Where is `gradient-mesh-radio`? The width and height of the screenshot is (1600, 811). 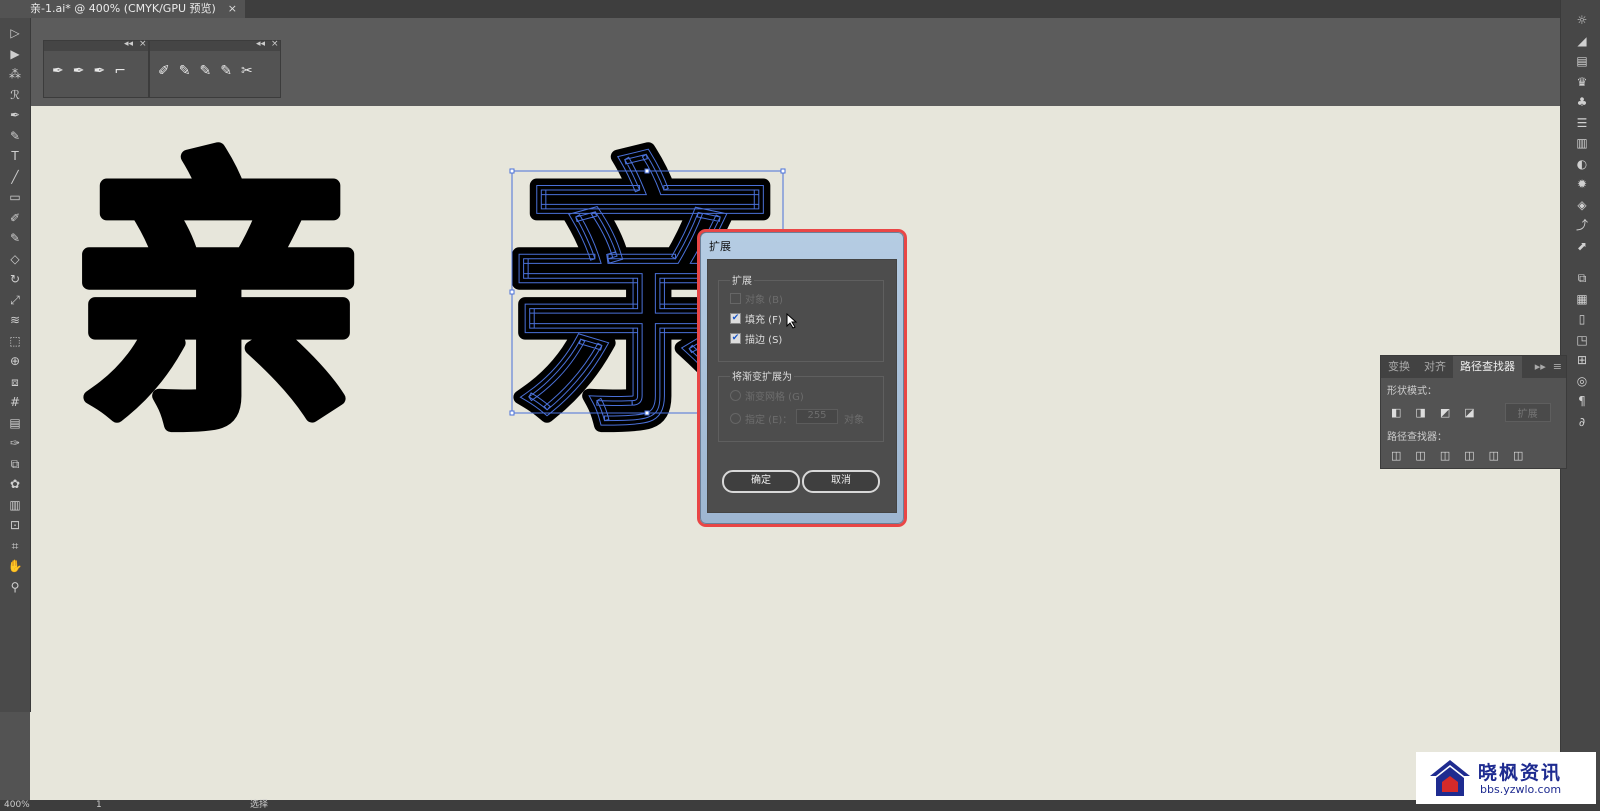
gradient-mesh-radio is located at coordinates (735, 395).